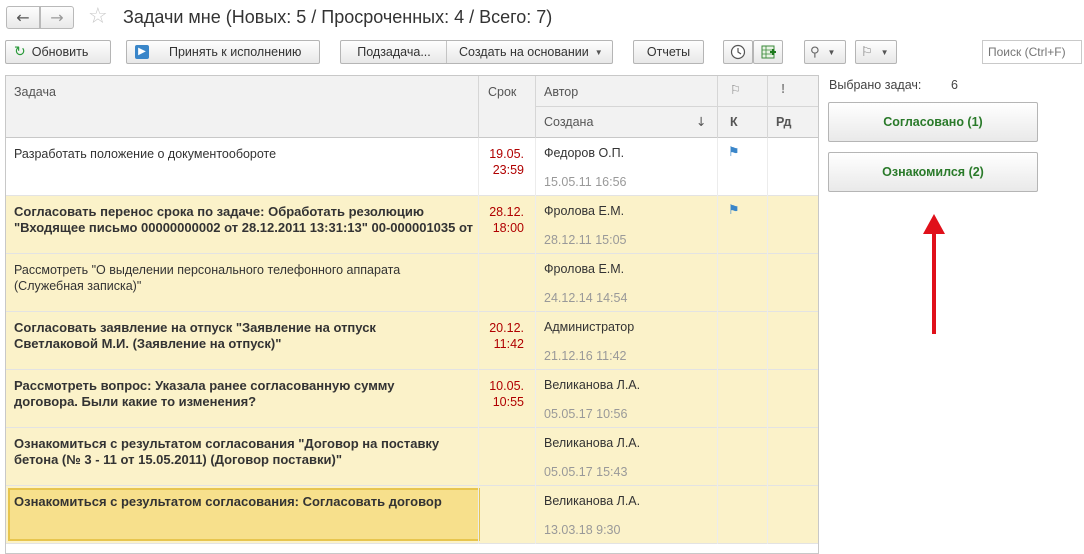 This screenshot has height=554, width=1084. Describe the element at coordinates (784, 122) in the screenshot. I see `header-rd: Рд` at that location.